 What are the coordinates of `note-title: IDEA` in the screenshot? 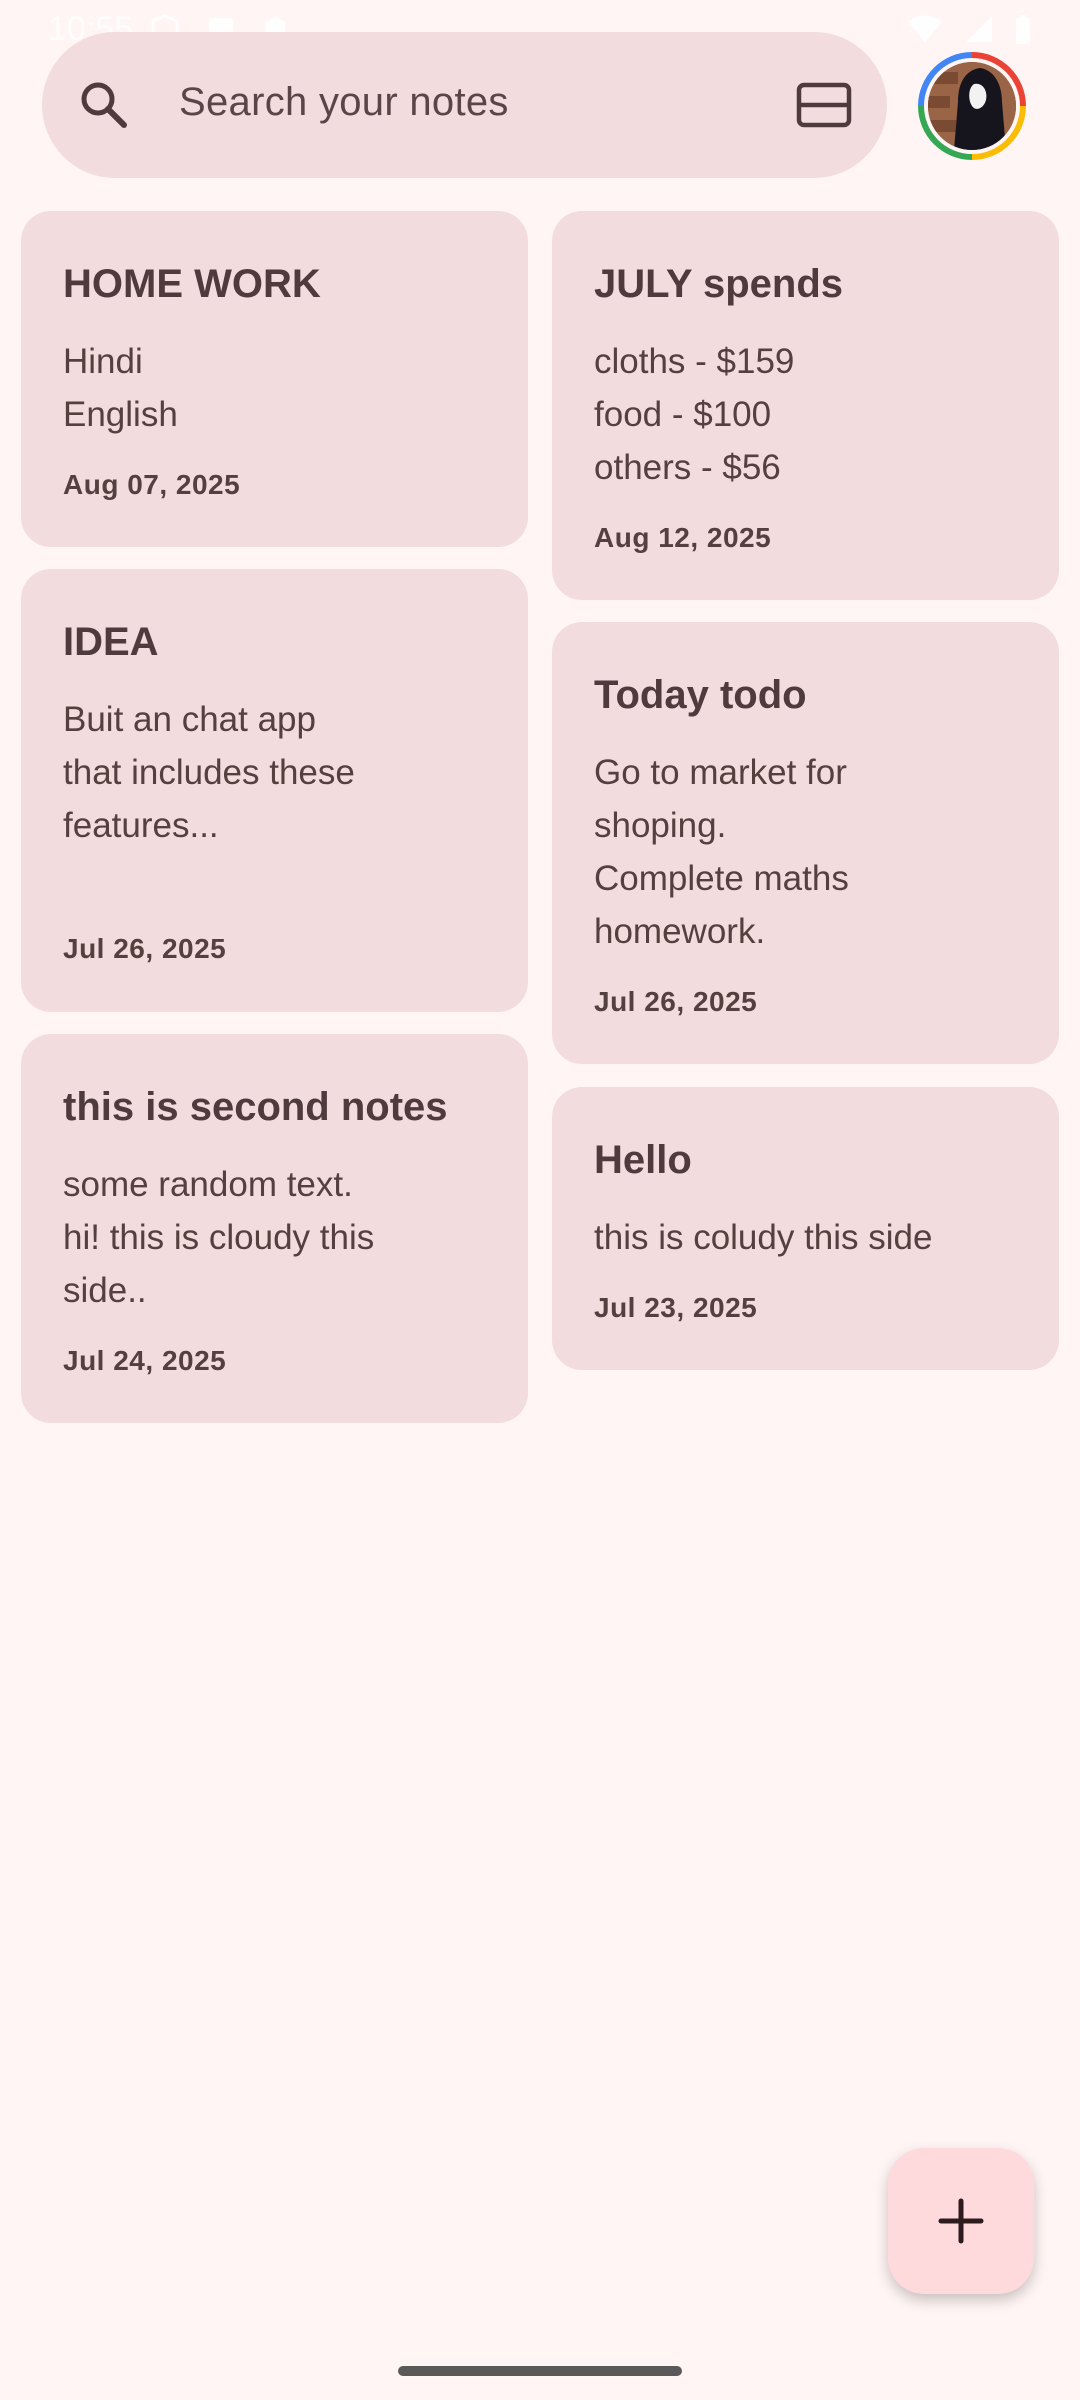 It's located at (111, 642).